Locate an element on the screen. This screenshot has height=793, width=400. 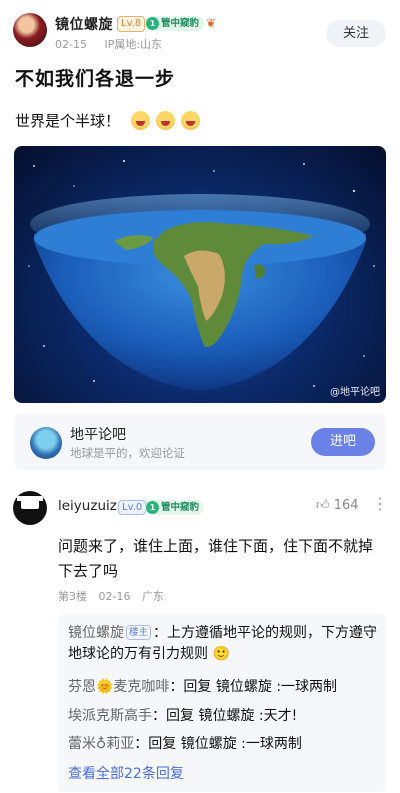
title-badge: 1 管中窥豹 is located at coordinates (175, 23).